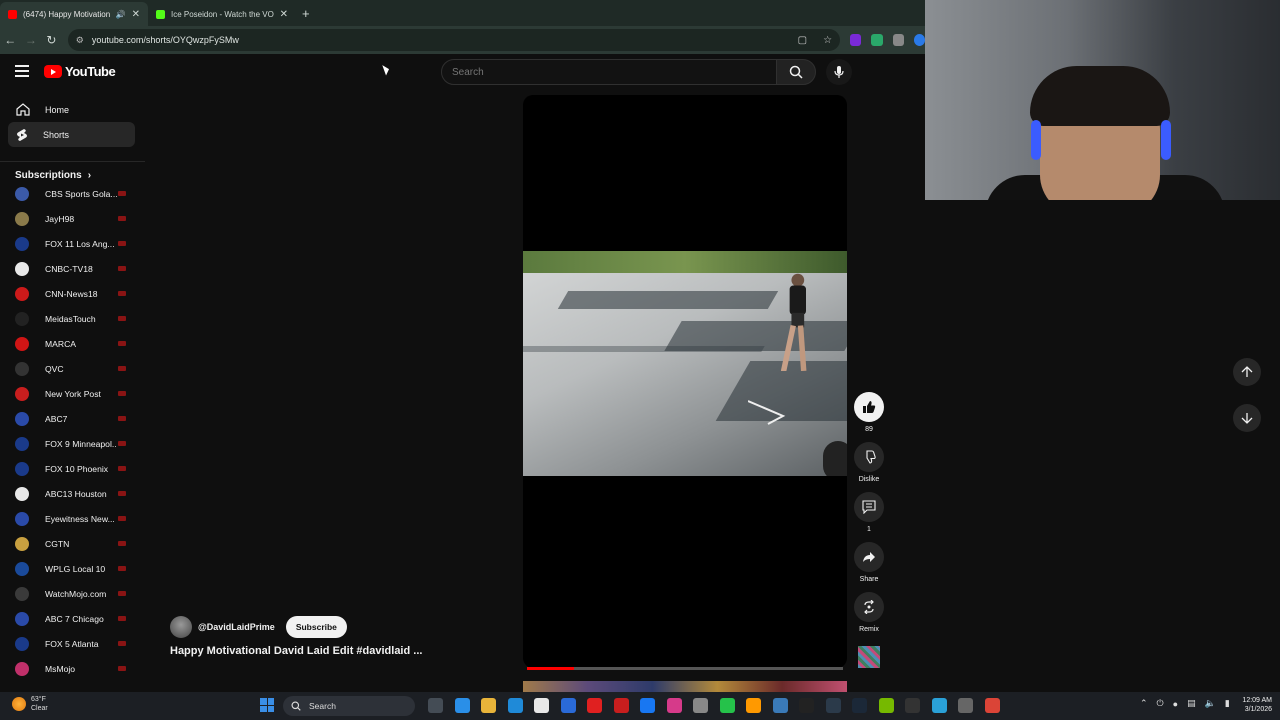 This screenshot has height=720, width=1280. What do you see at coordinates (1210, 703) in the screenshot?
I see `volume-icon: 🔈` at bounding box center [1210, 703].